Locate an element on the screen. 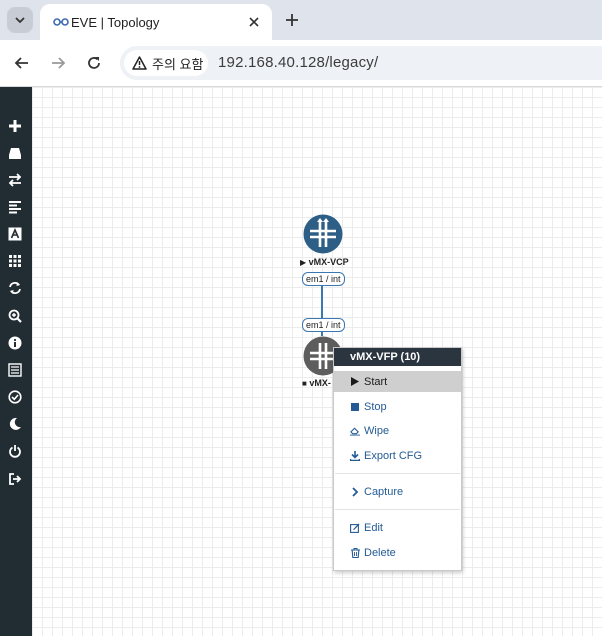 This screenshot has height=636, width=602. drive-icon is located at coordinates (15, 153).